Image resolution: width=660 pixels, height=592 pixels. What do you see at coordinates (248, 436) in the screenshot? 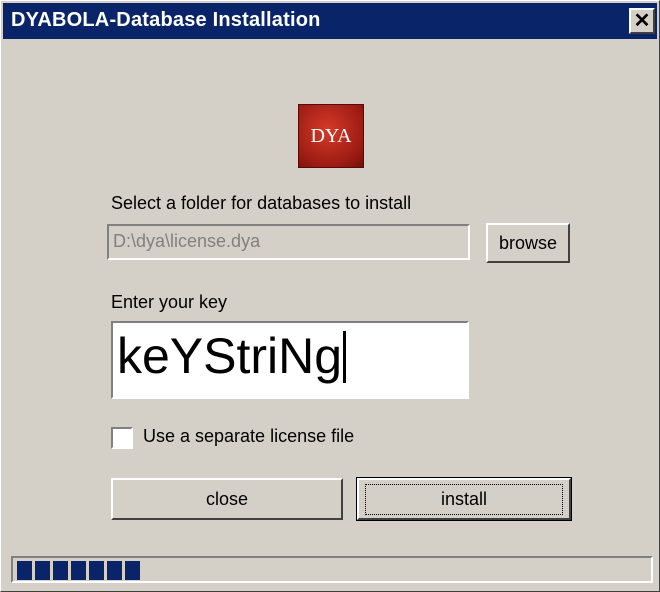
I see `separate-license-label: Use a separate license file` at bounding box center [248, 436].